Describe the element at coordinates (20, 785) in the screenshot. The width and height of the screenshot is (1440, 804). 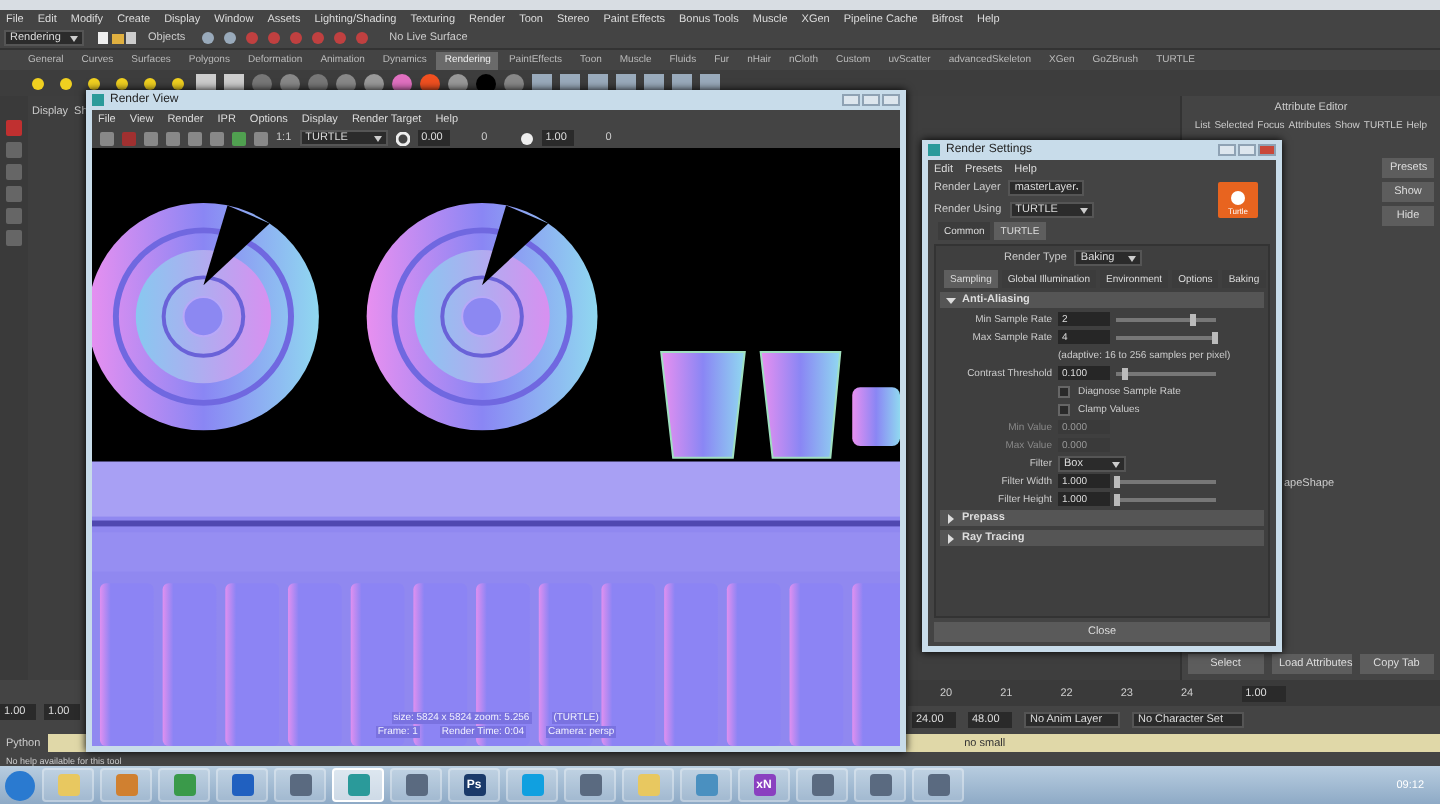
I see `start-button-icon` at that location.